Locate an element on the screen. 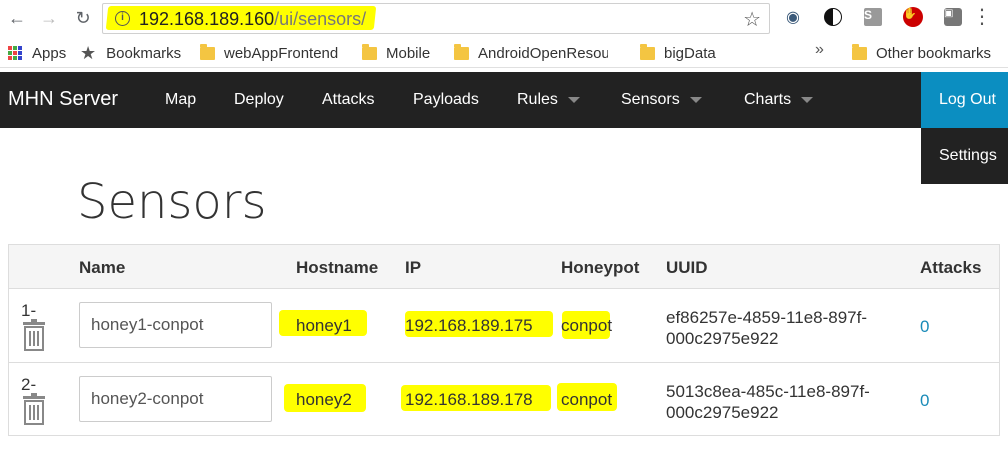  star-icon: ★ is located at coordinates (88, 52).